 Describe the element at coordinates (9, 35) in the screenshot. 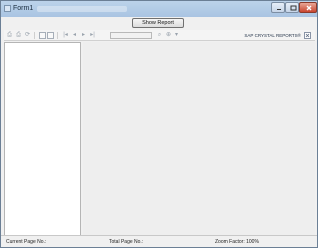

I see `export-icon: ⎙` at that location.